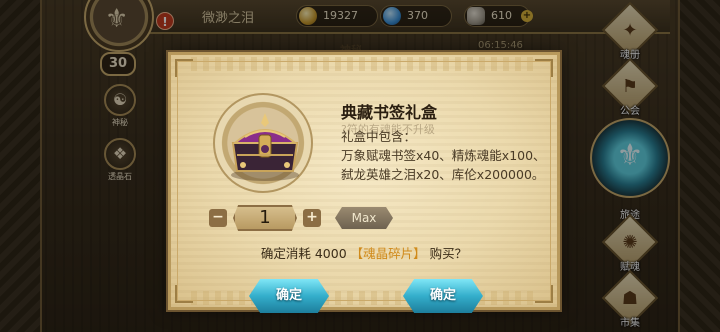 Image resolution: width=720 pixels, height=332 pixels. I want to click on item-image-frame, so click(263, 143).